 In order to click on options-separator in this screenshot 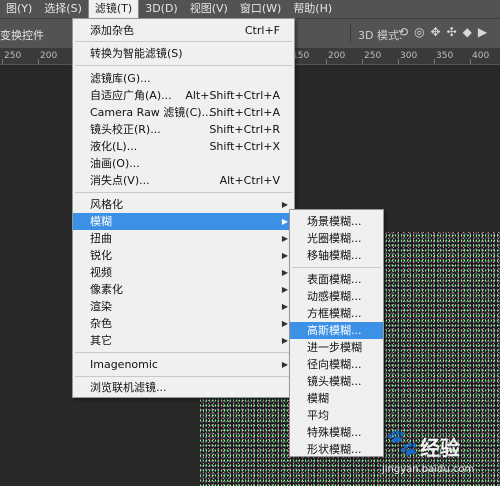, I will do `click(350, 33)`.